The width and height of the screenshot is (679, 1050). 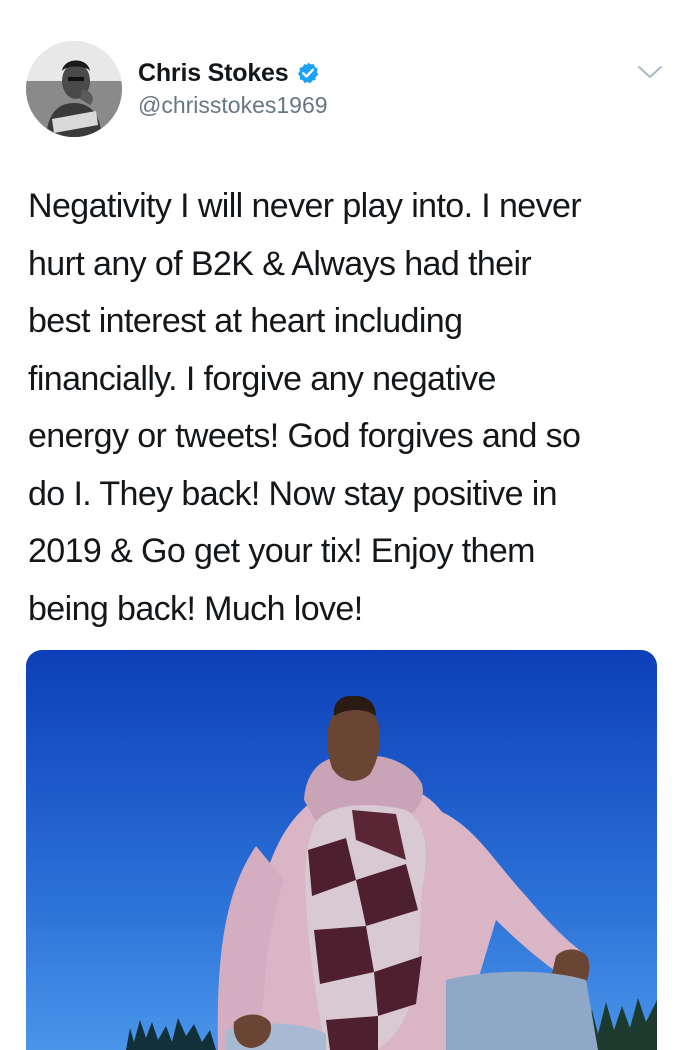 What do you see at coordinates (233, 105) in the screenshot?
I see `author-handle: @chrisstokes1969` at bounding box center [233, 105].